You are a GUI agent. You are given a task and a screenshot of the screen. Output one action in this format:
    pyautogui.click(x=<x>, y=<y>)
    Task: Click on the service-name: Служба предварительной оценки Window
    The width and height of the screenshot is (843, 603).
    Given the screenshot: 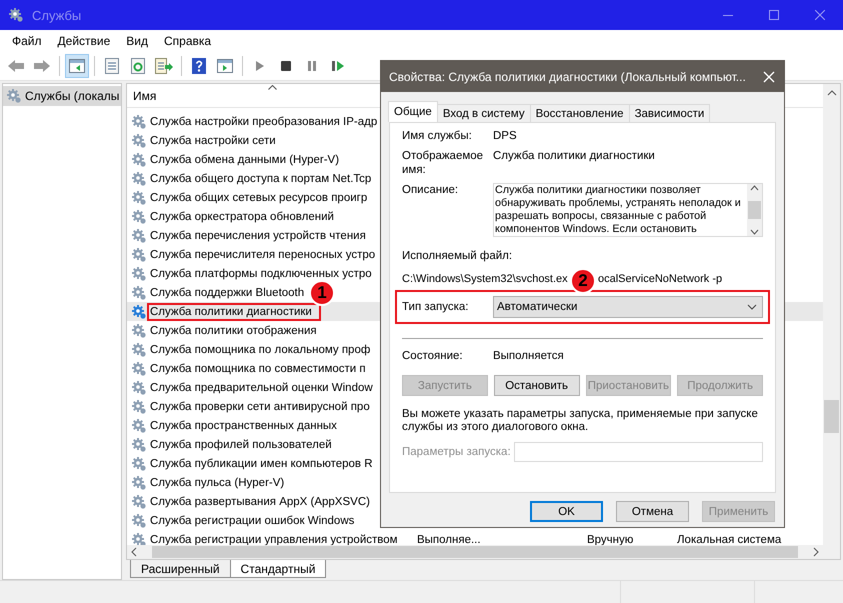 What is the action you would take?
    pyautogui.click(x=261, y=388)
    